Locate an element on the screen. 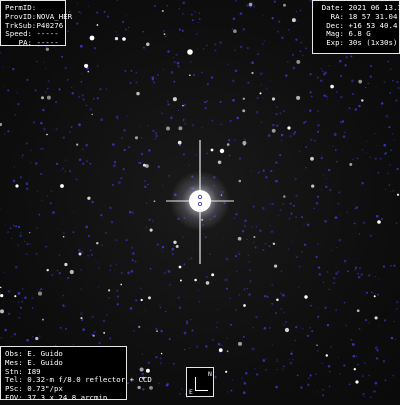 The width and height of the screenshot is (400, 405). info-value: 18 57 31.04 is located at coordinates (373, 16).